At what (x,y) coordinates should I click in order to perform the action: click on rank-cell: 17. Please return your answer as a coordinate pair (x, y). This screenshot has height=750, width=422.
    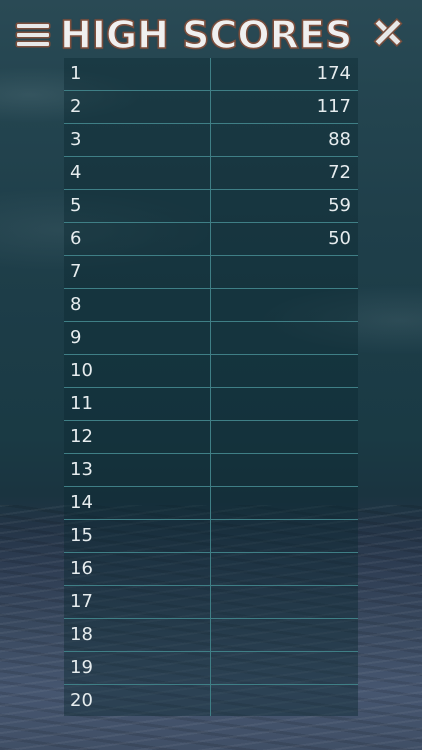
    Looking at the image, I should click on (81, 601).